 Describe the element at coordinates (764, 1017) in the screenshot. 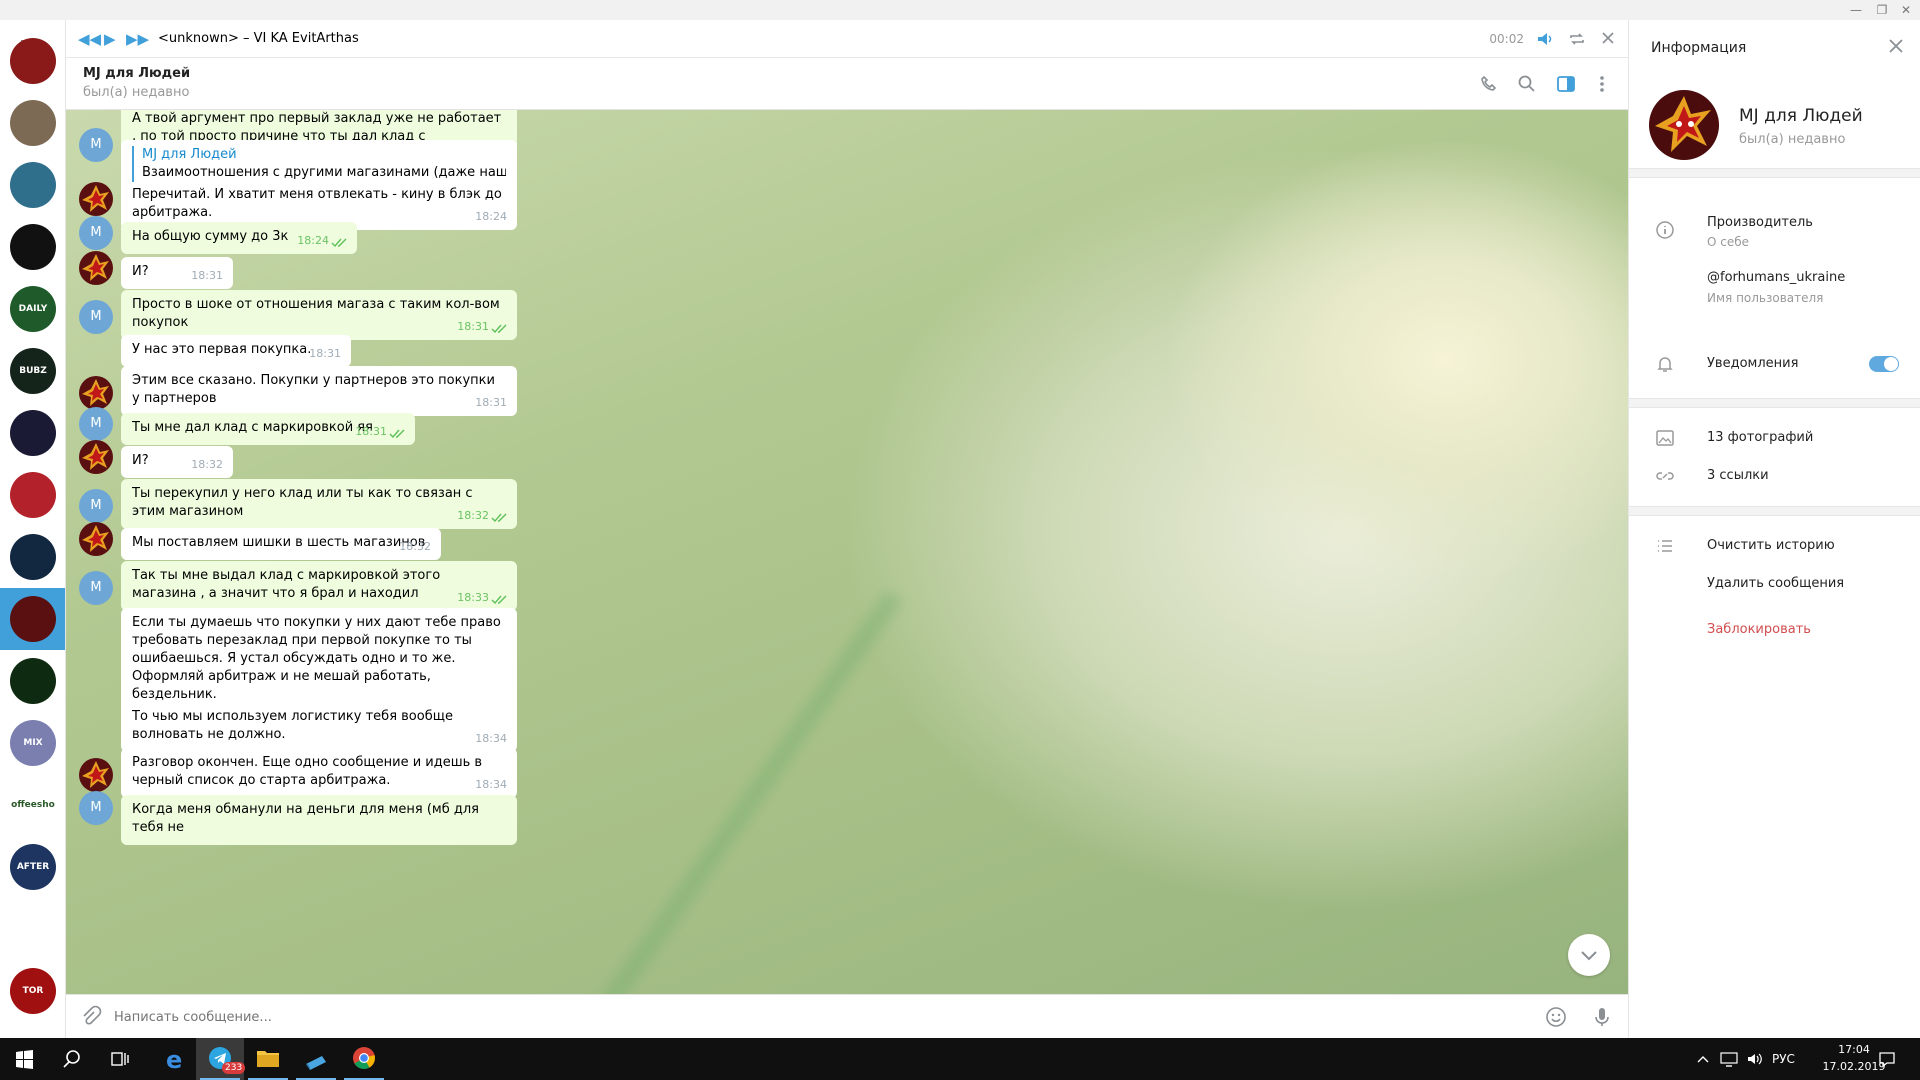

I see `message-input` at that location.